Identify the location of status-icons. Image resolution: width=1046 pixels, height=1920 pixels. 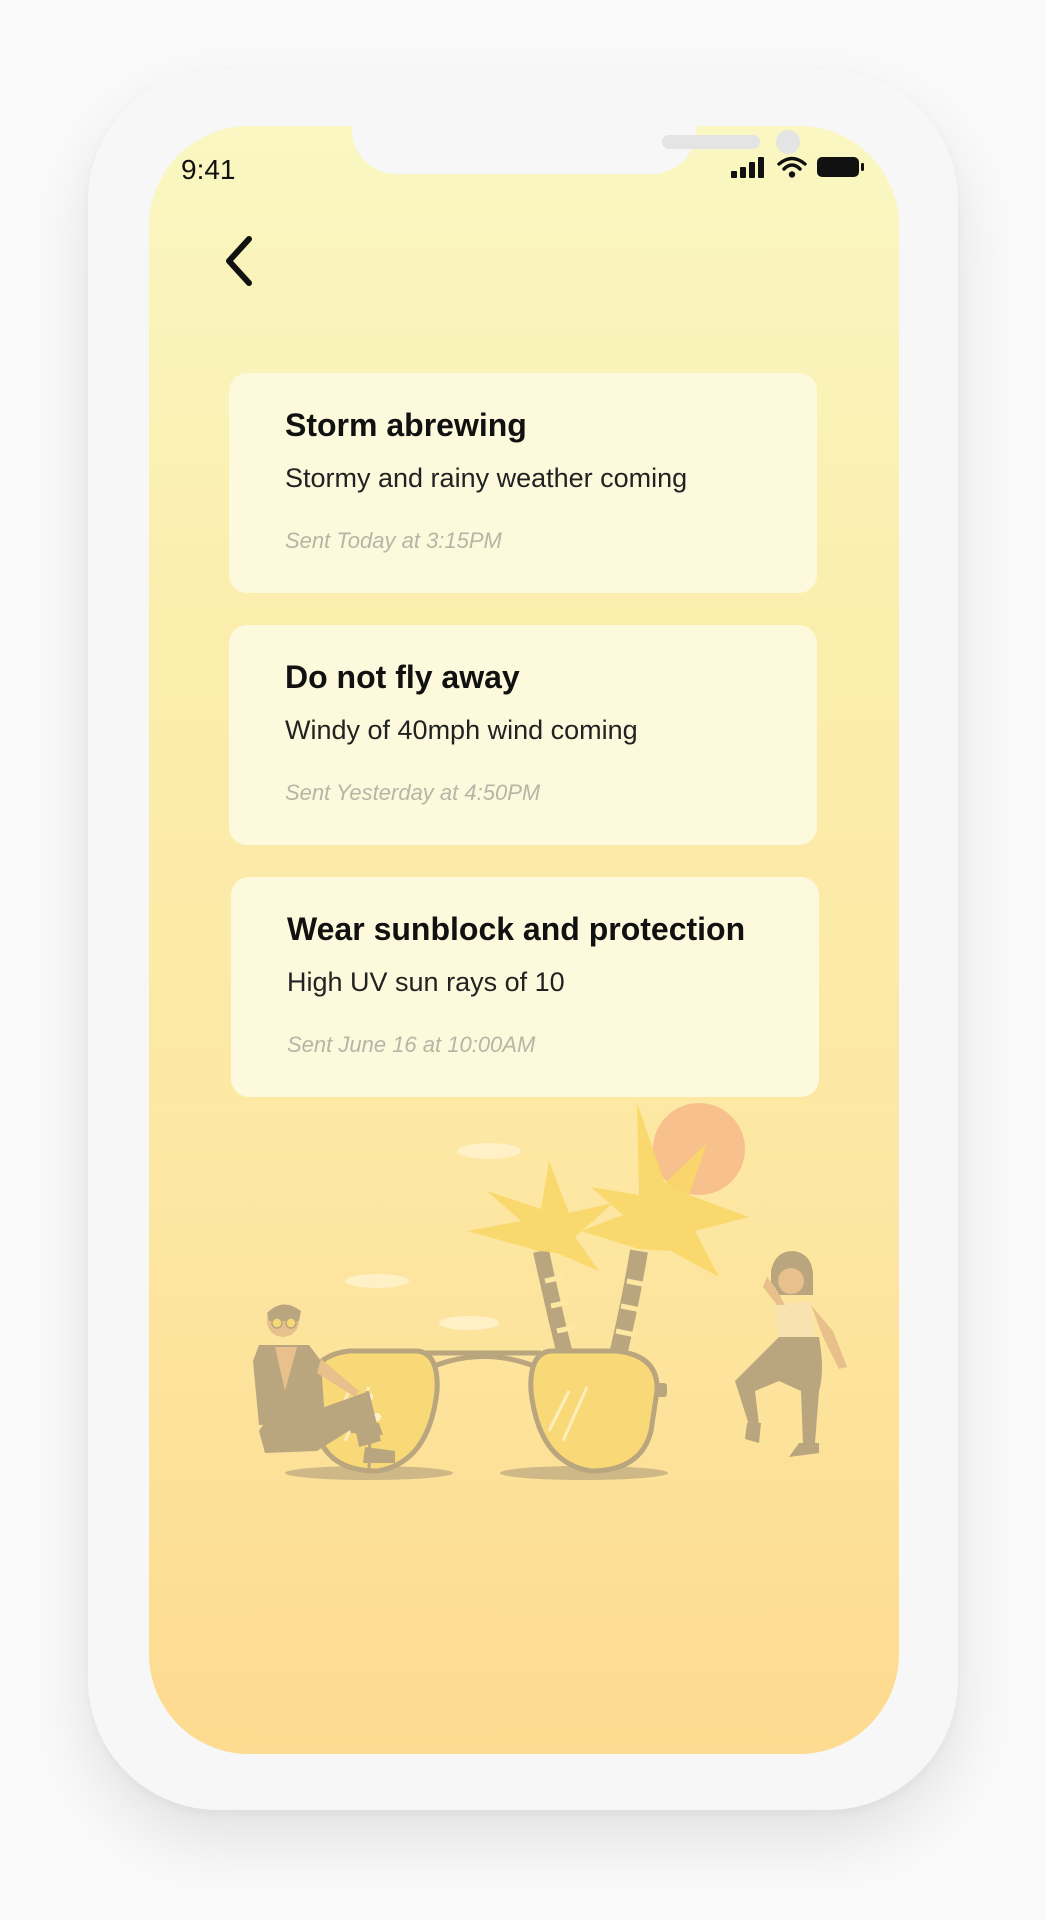
(798, 167).